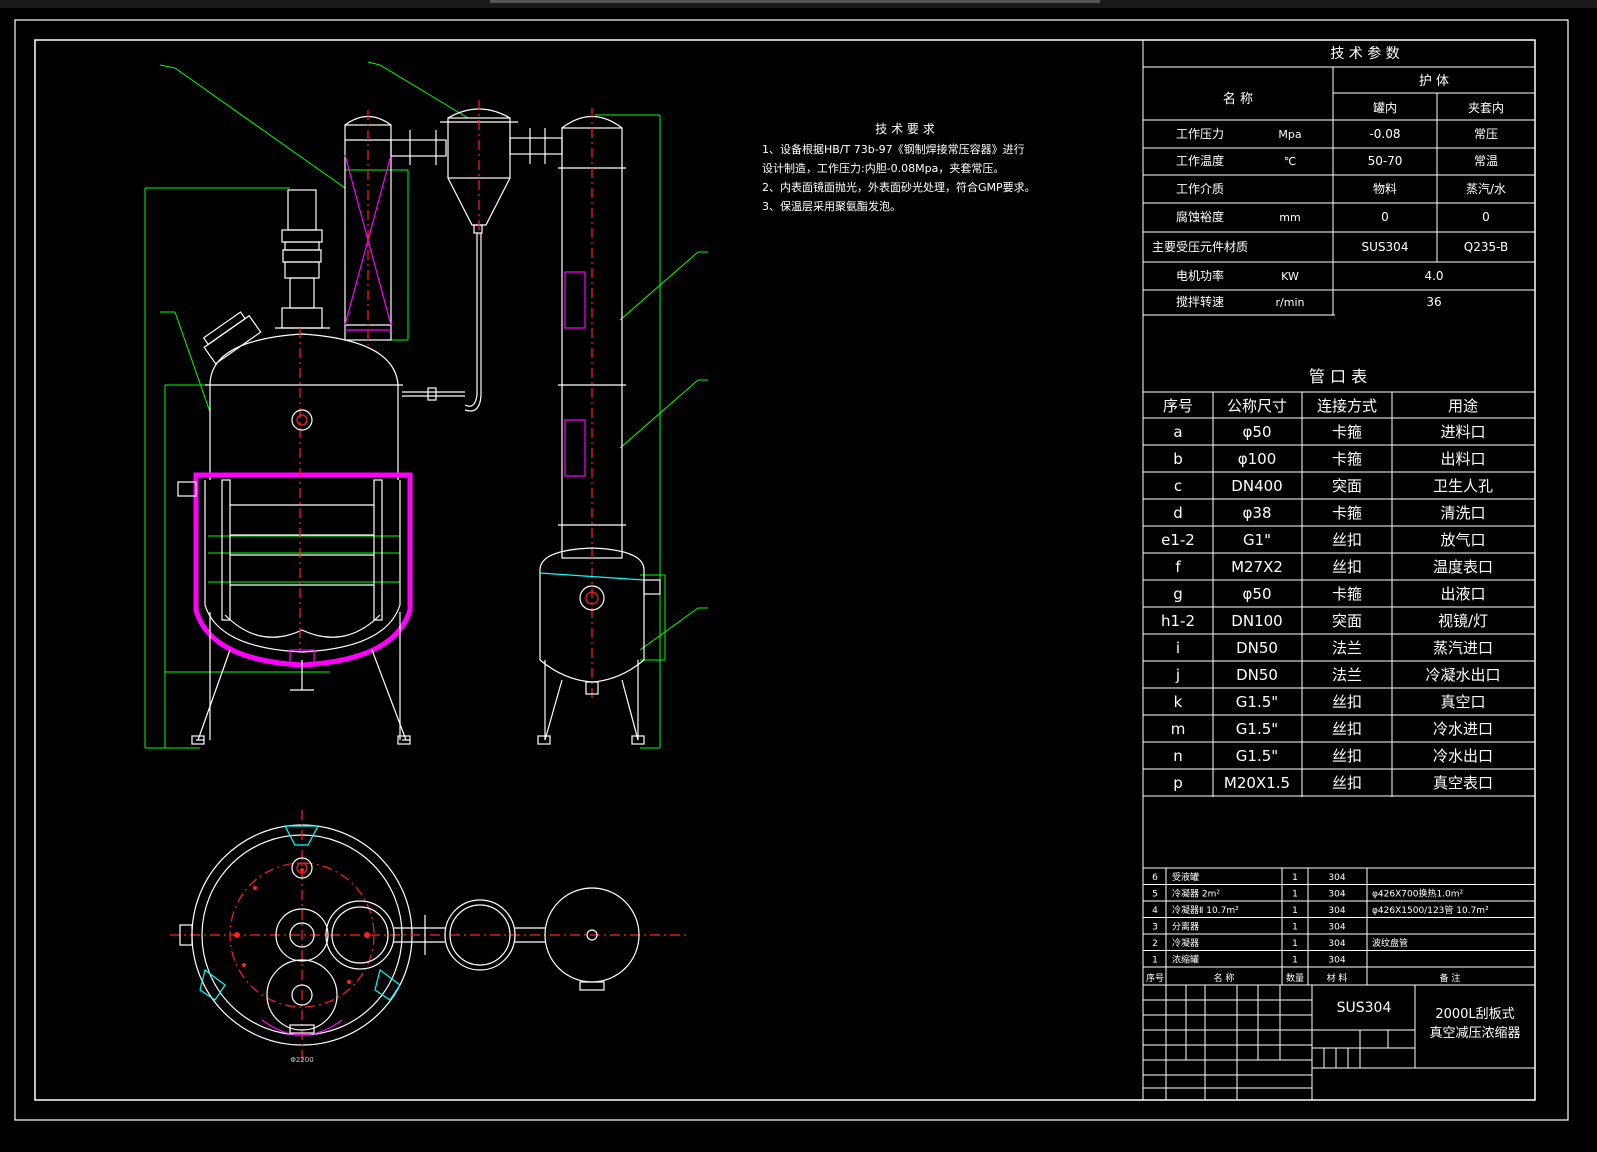 This screenshot has height=1152, width=1597. Describe the element at coordinates (1256, 486) in the screenshot. I see `nozzle-cell: DN400` at that location.